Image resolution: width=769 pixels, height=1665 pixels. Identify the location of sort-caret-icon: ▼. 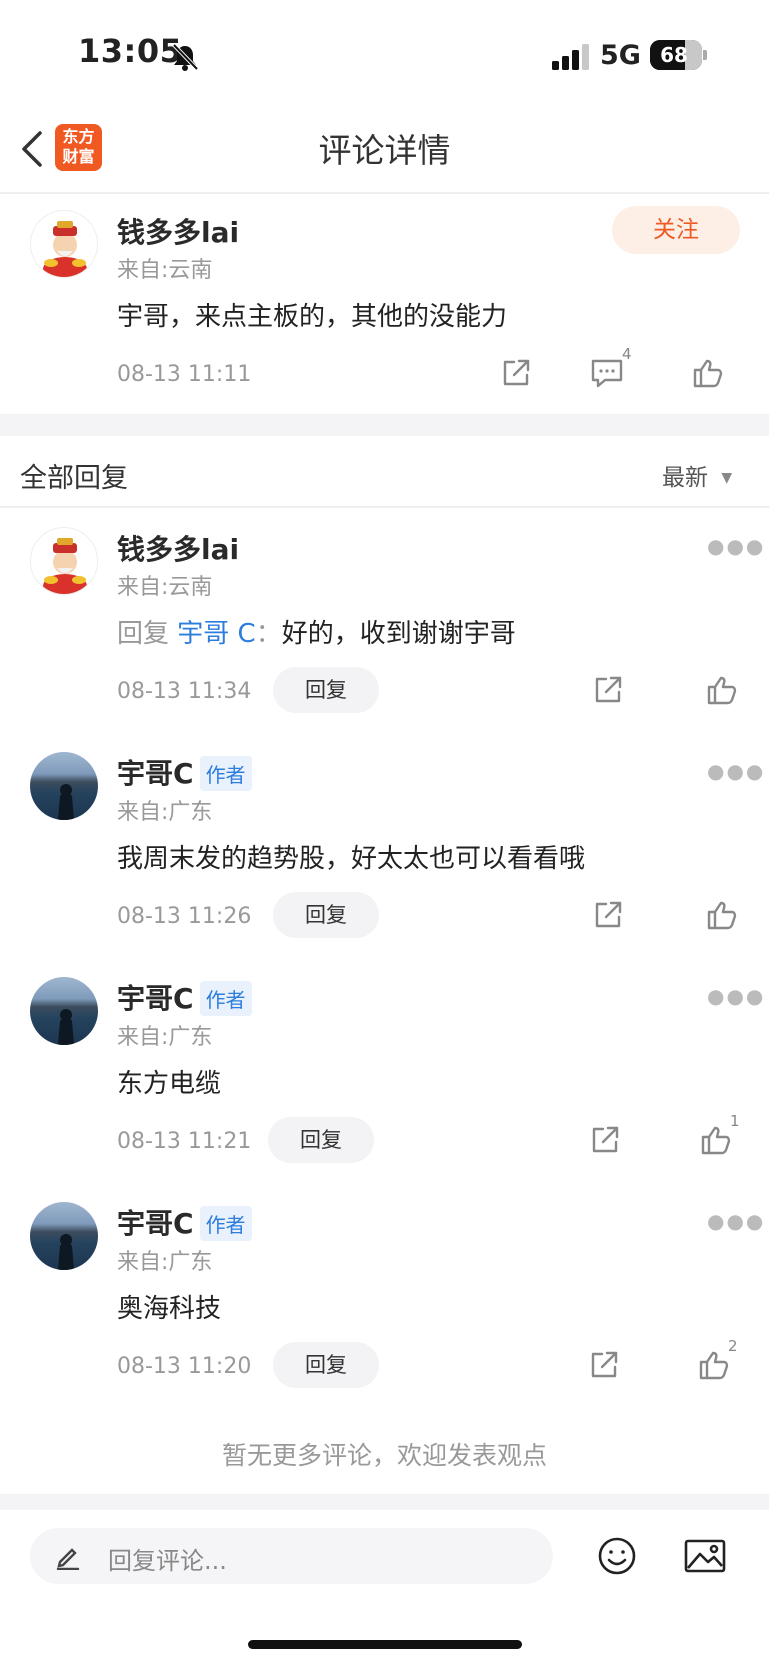
(727, 478).